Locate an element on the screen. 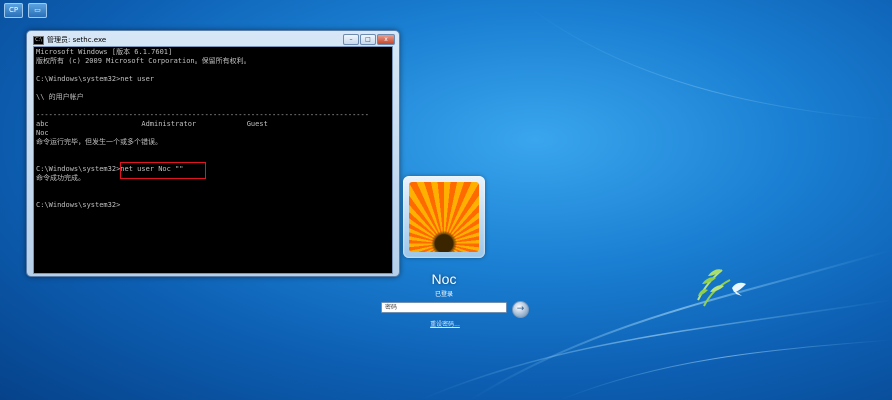 This screenshot has width=892, height=400. console-titlebar: C:\ 管理员: sethc.exe is located at coordinates (69, 40).